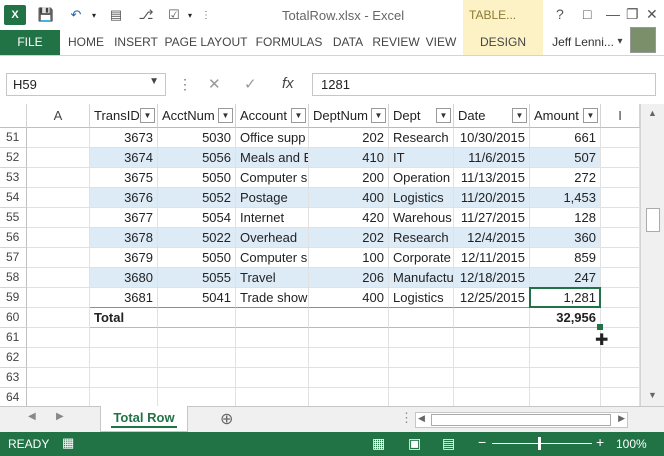 The height and width of the screenshot is (456, 664). I want to click on table-cell: Operation, so click(421, 178).